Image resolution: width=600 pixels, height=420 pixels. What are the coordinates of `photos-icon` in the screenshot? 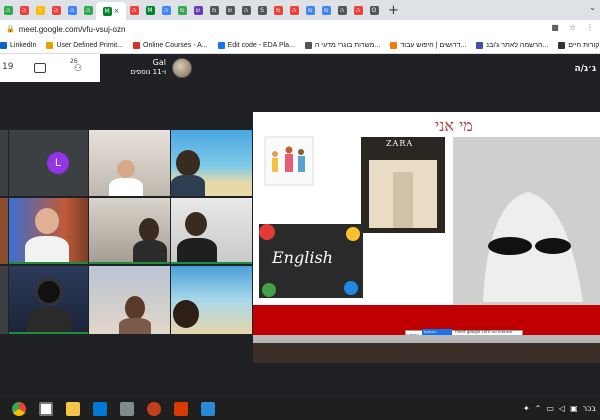 It's located at (127, 409).